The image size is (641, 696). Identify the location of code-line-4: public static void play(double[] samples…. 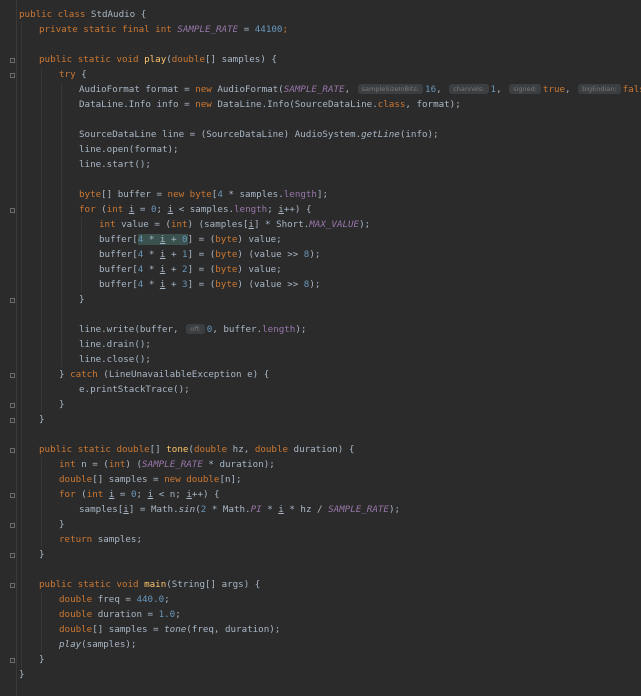
(158, 59).